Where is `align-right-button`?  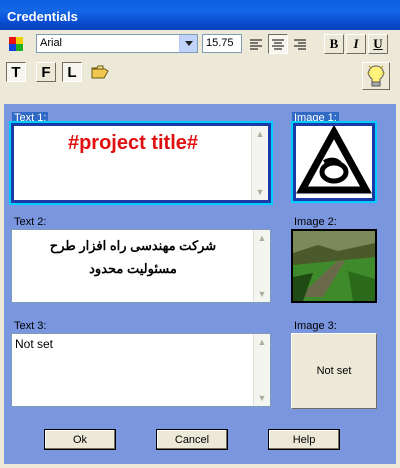 align-right-button is located at coordinates (300, 44).